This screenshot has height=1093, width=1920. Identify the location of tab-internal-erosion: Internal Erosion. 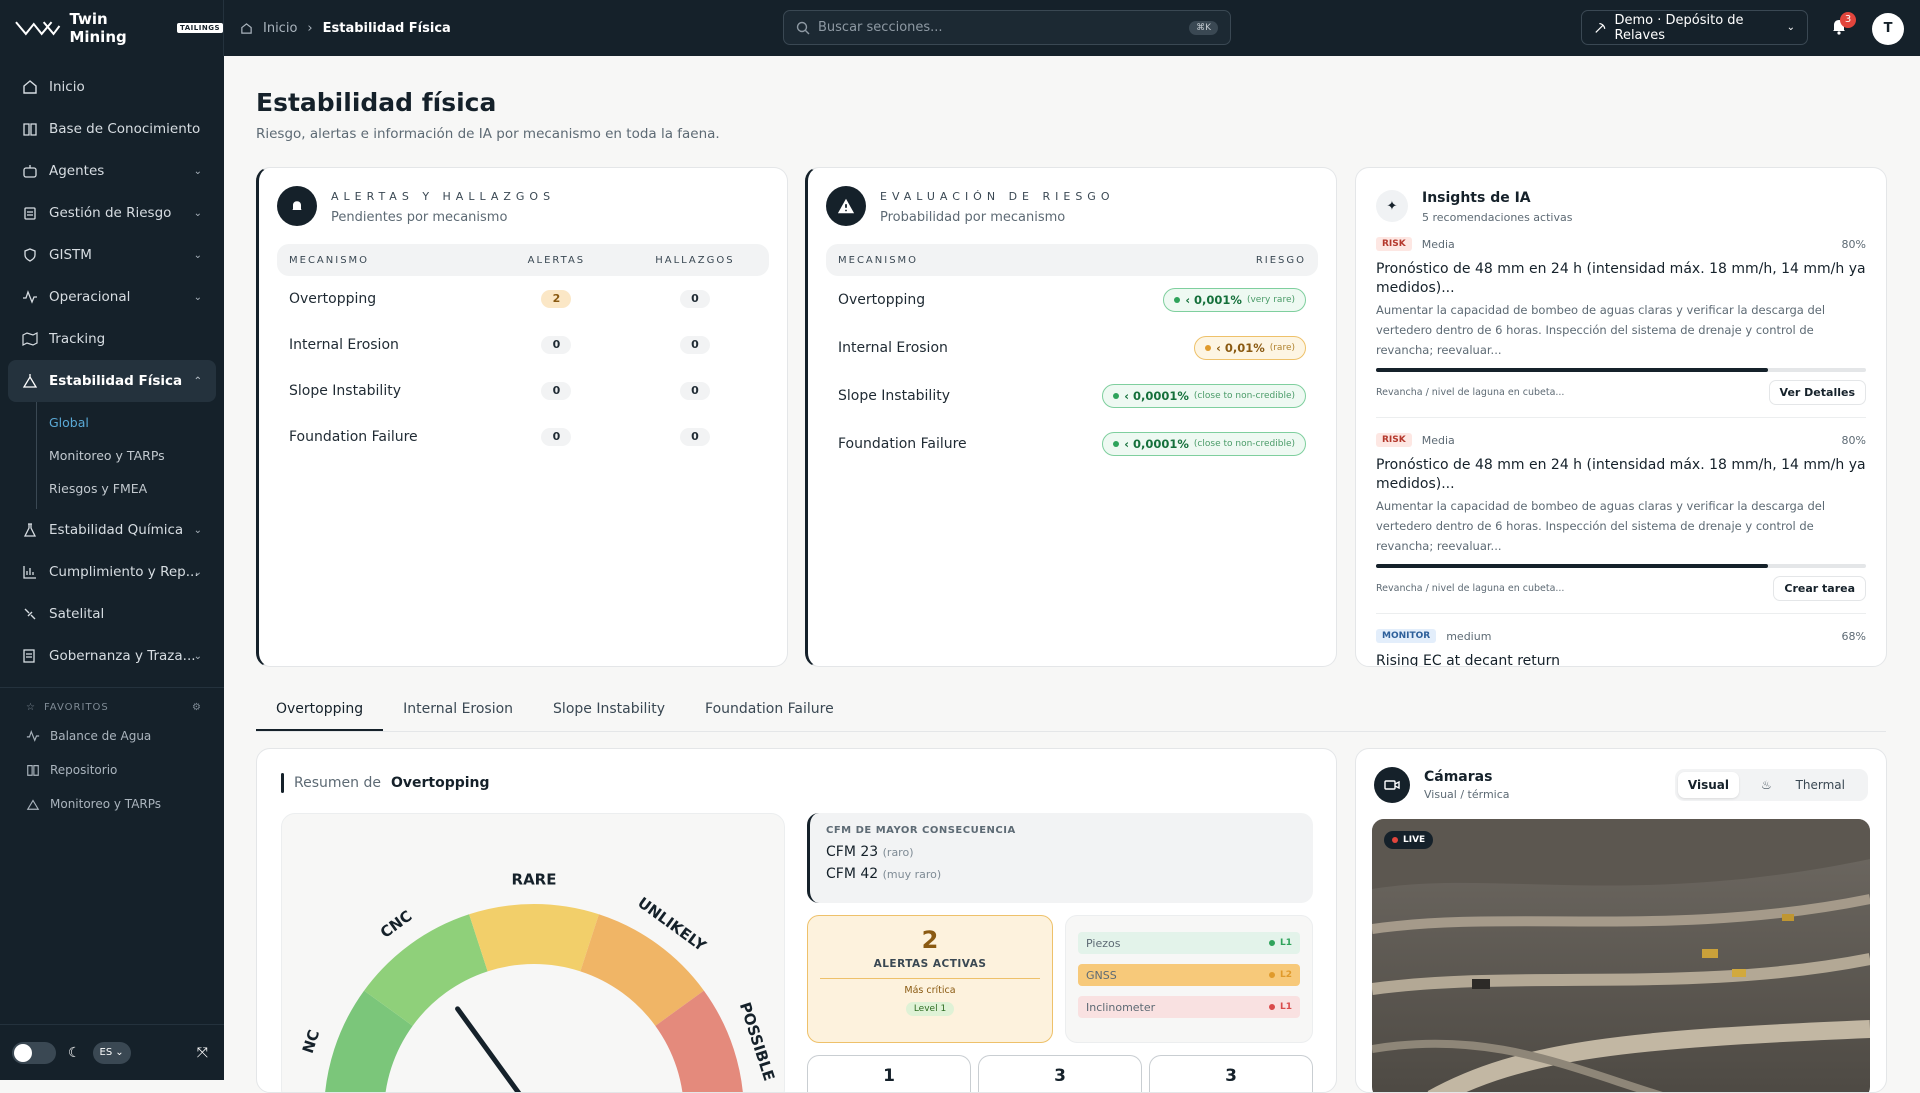
(458, 710).